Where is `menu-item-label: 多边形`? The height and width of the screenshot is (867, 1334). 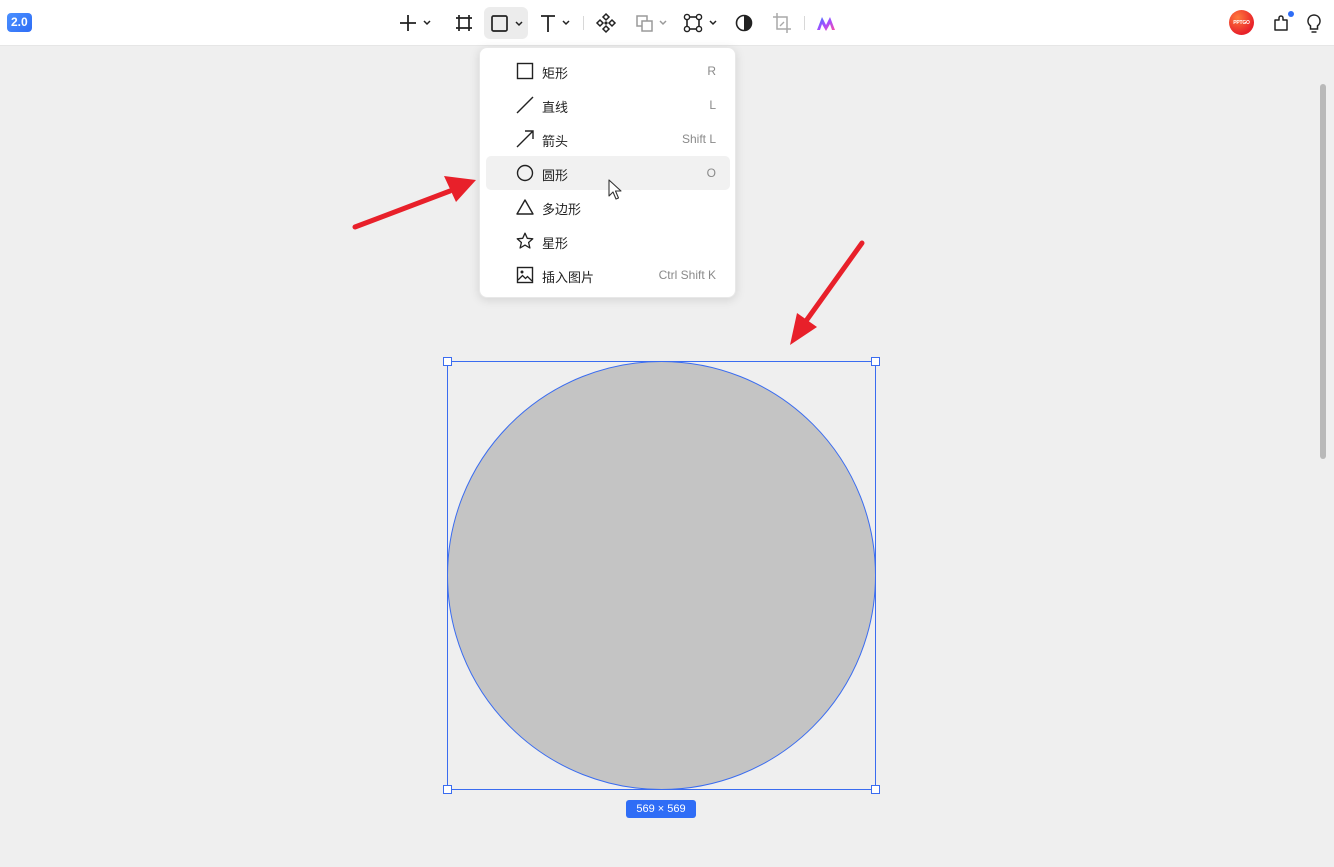
menu-item-label: 多边形 is located at coordinates (562, 210).